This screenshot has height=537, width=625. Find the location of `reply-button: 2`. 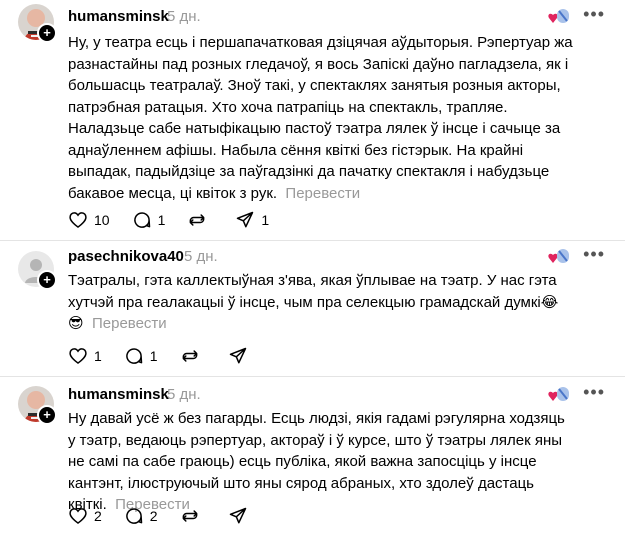

reply-button: 2 is located at coordinates (141, 516).